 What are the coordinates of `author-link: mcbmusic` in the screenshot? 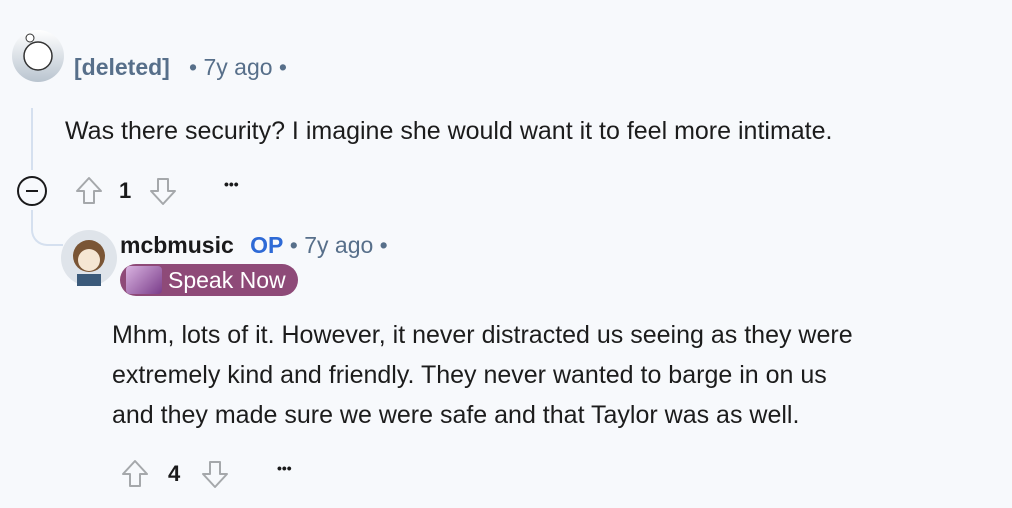 It's located at (177, 245).